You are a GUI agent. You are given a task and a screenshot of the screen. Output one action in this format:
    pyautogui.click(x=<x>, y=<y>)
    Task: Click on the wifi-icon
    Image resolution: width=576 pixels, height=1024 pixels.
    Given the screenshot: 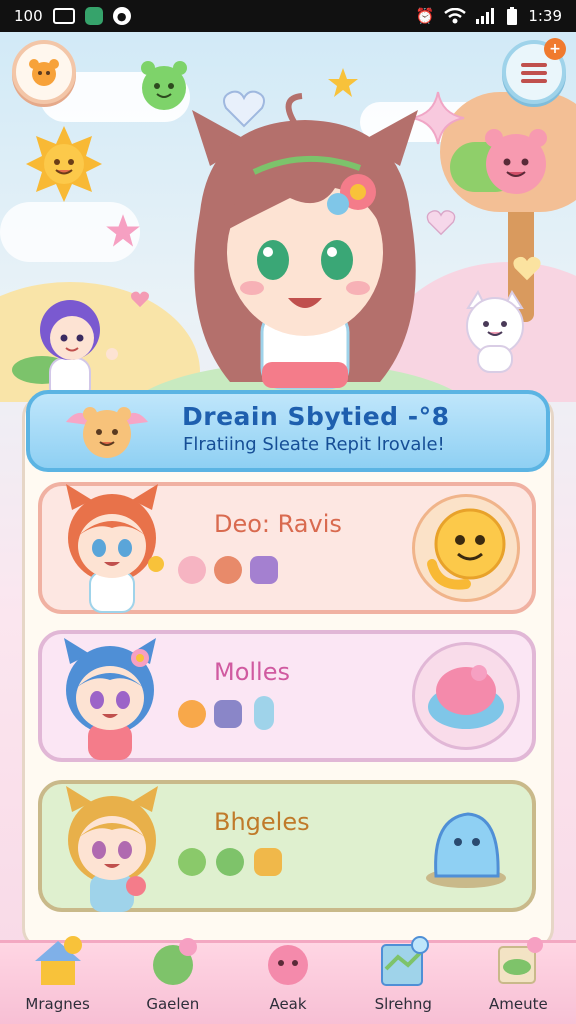 What is the action you would take?
    pyautogui.click(x=455, y=16)
    